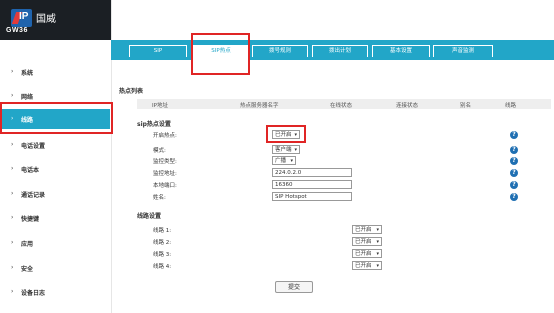 Image resolution: width=554 pixels, height=313 pixels. What do you see at coordinates (154, 124) in the screenshot?
I see `sip-hotspot-settings-title: sip热点设置` at bounding box center [154, 124].